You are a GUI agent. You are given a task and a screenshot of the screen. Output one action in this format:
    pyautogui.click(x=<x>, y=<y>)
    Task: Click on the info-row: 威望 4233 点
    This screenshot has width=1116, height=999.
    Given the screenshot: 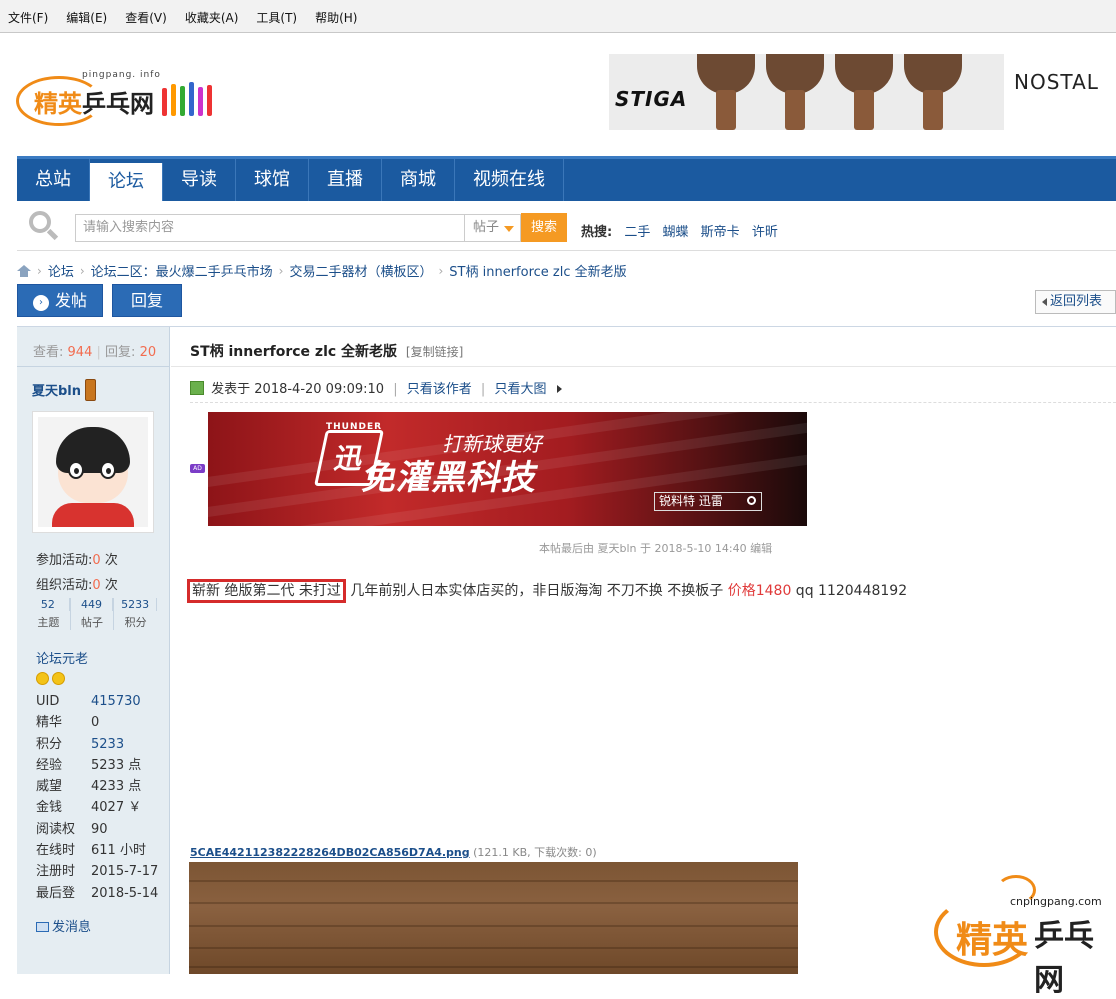 What is the action you would take?
    pyautogui.click(x=97, y=786)
    